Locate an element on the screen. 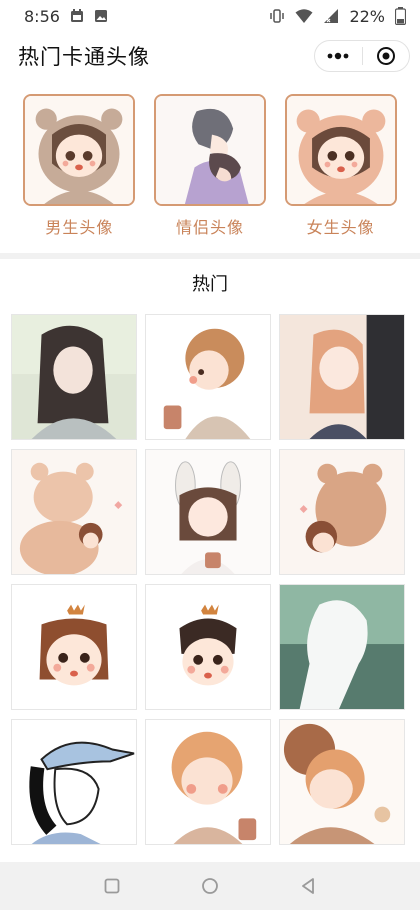 Image resolution: width=420 pixels, height=910 pixels. boy-avatar-image is located at coordinates (79, 150).